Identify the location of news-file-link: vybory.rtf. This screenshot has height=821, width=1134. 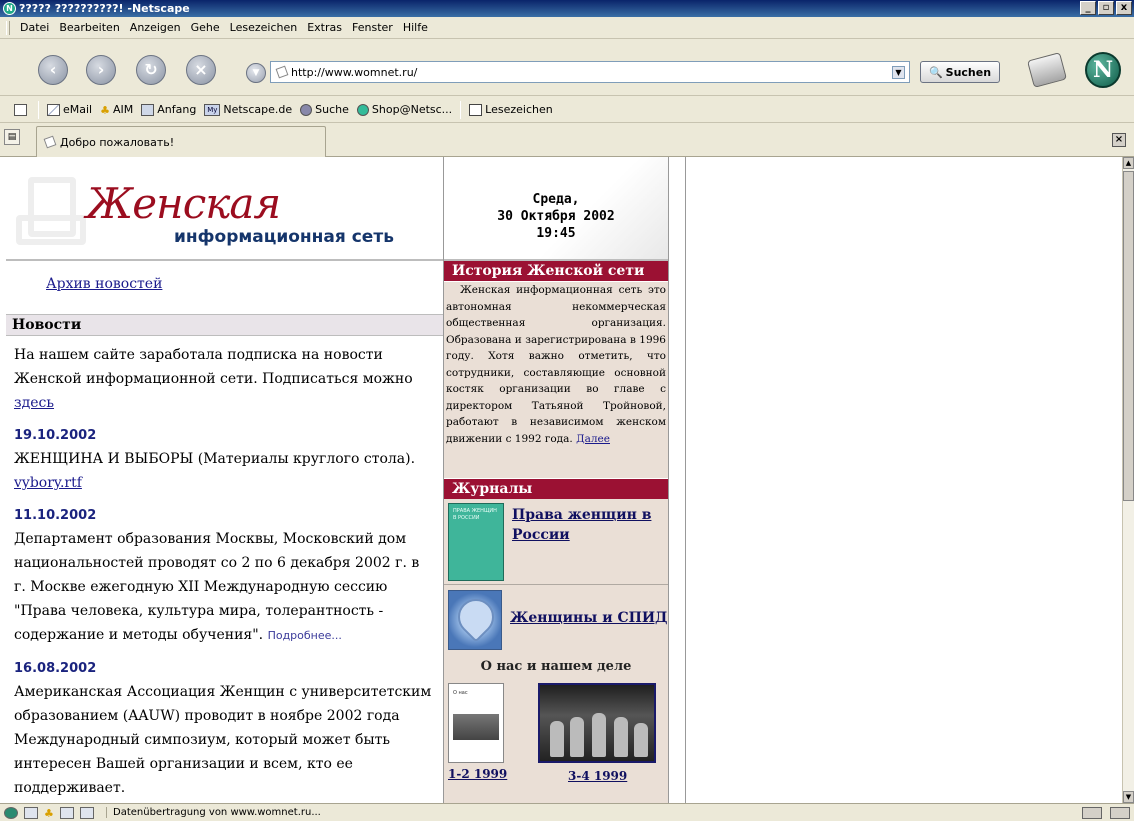
(48, 483).